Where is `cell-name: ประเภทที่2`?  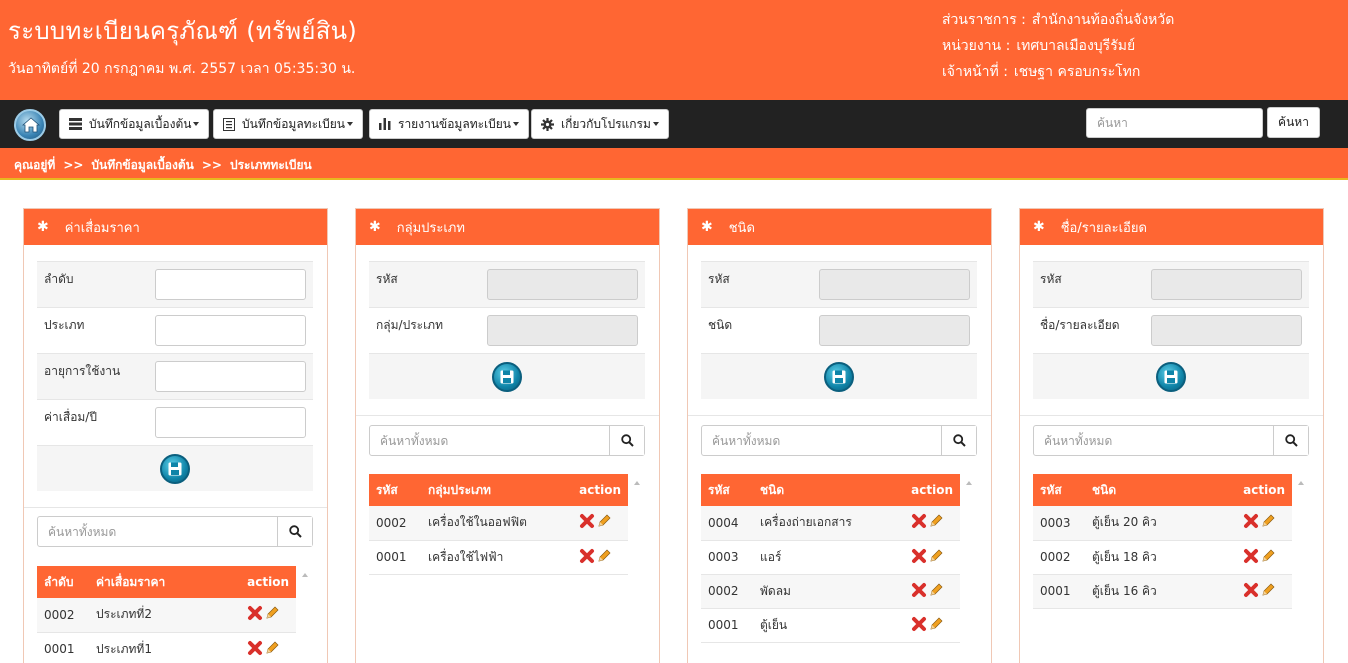
cell-name: ประเภทที่2 is located at coordinates (165, 615).